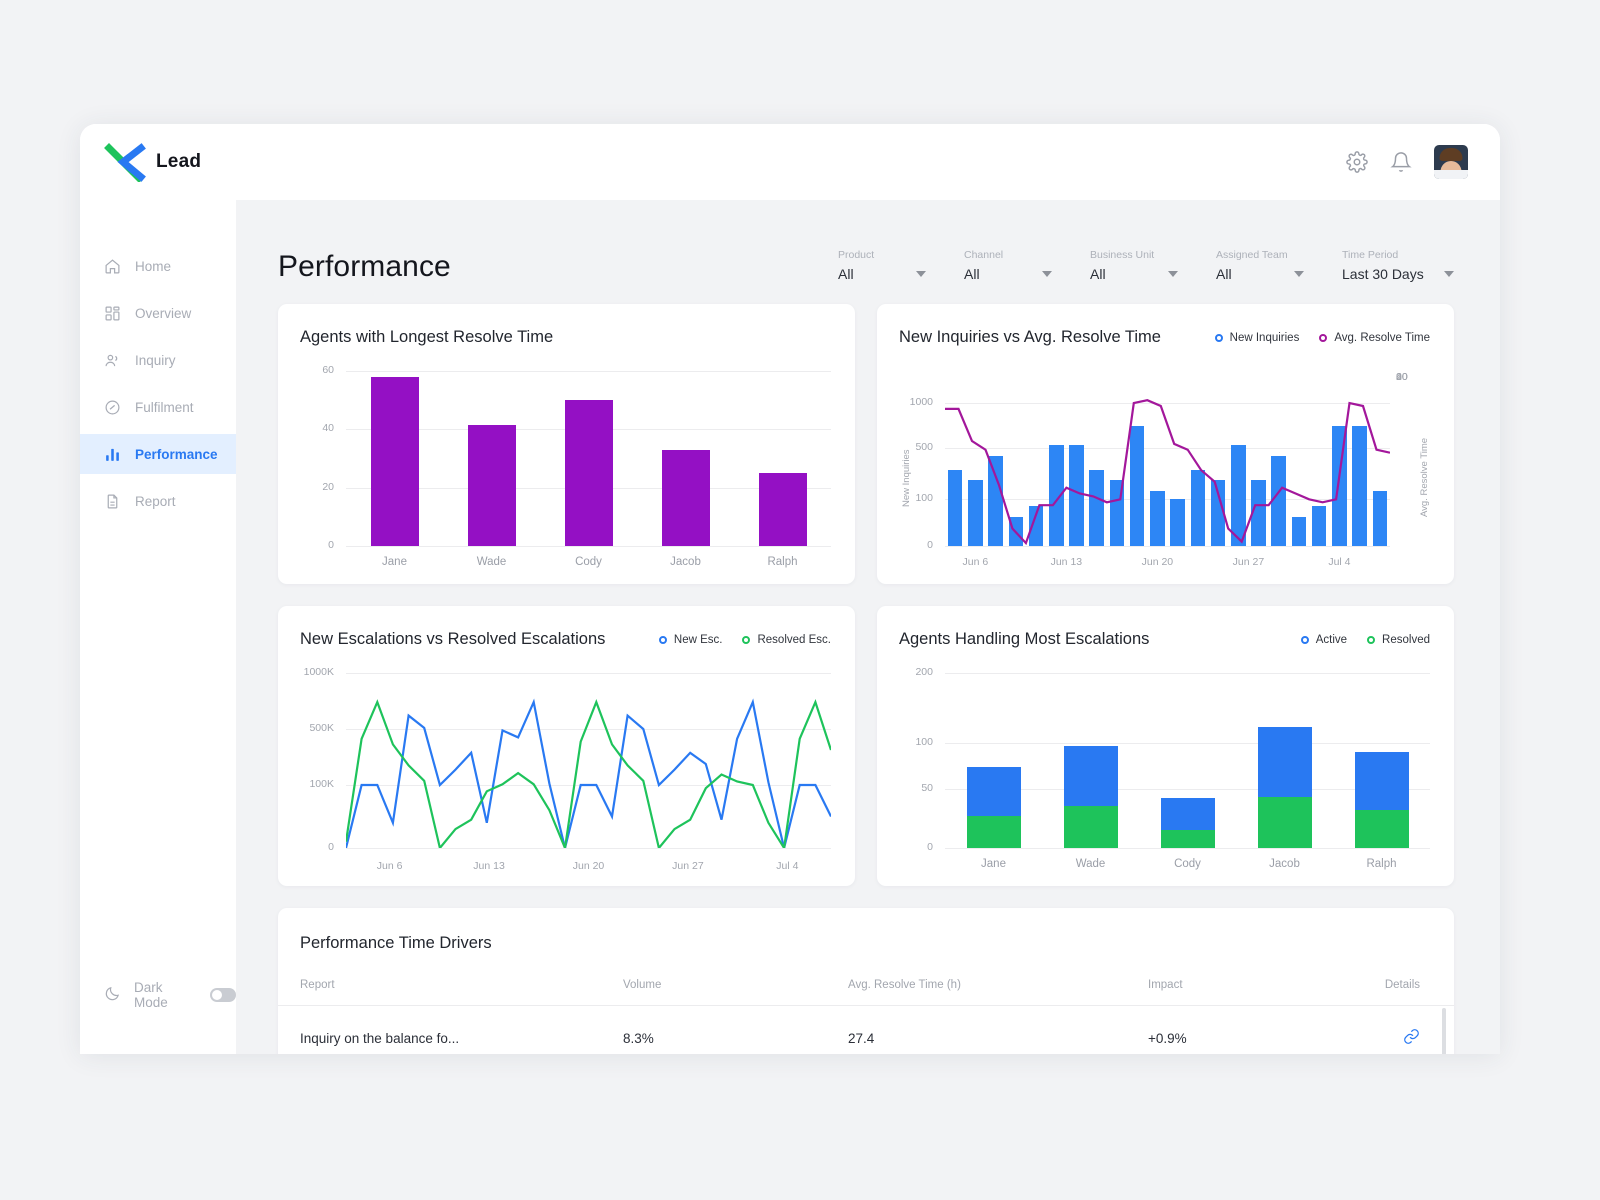 This screenshot has width=1600, height=1200. I want to click on filter-channel: Channel All, so click(1008, 265).